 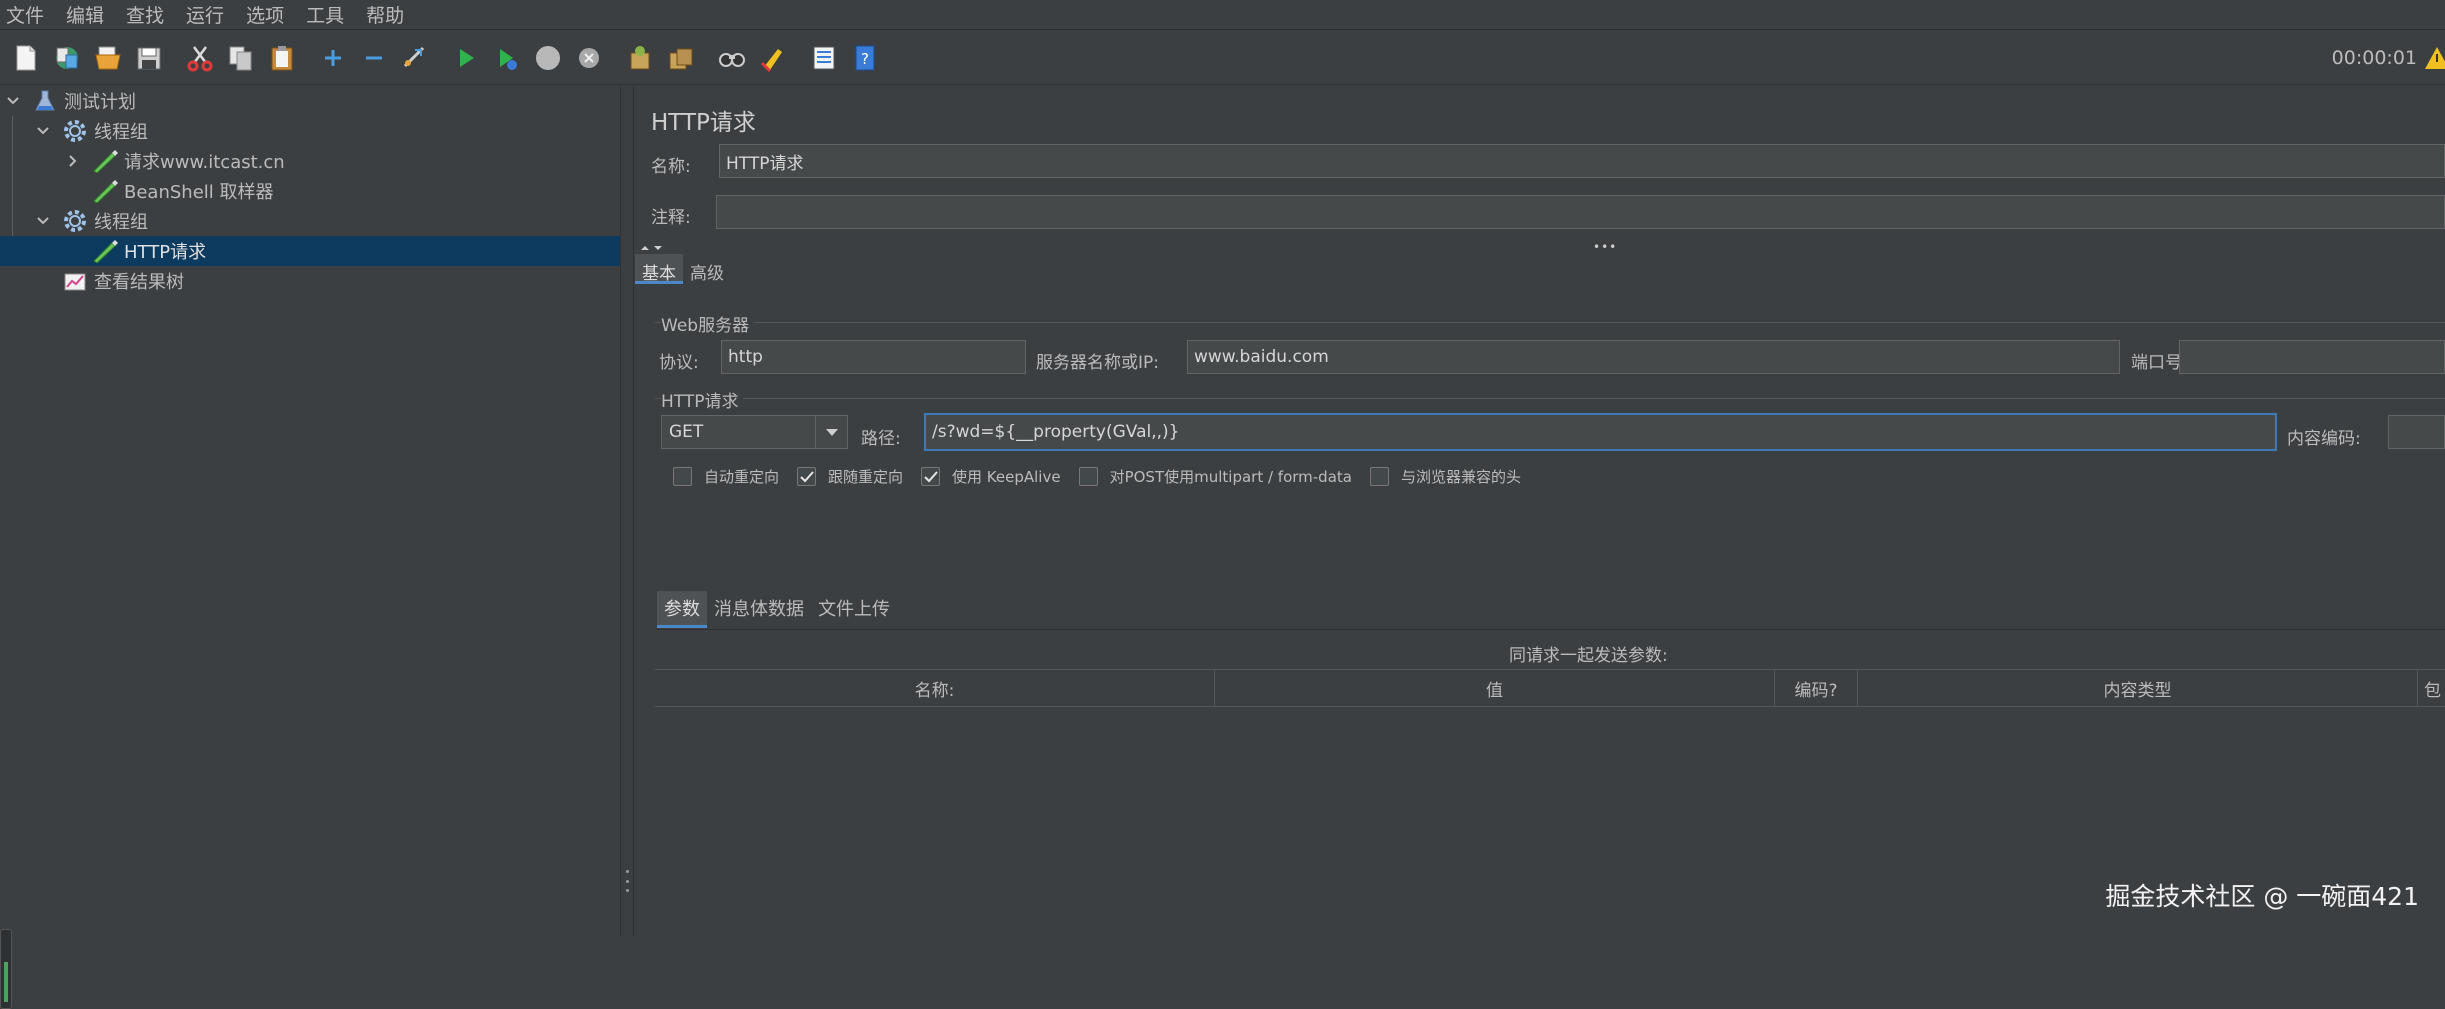 What do you see at coordinates (310, 221) in the screenshot?
I see `tree-item-thread-group-2: 线程组` at bounding box center [310, 221].